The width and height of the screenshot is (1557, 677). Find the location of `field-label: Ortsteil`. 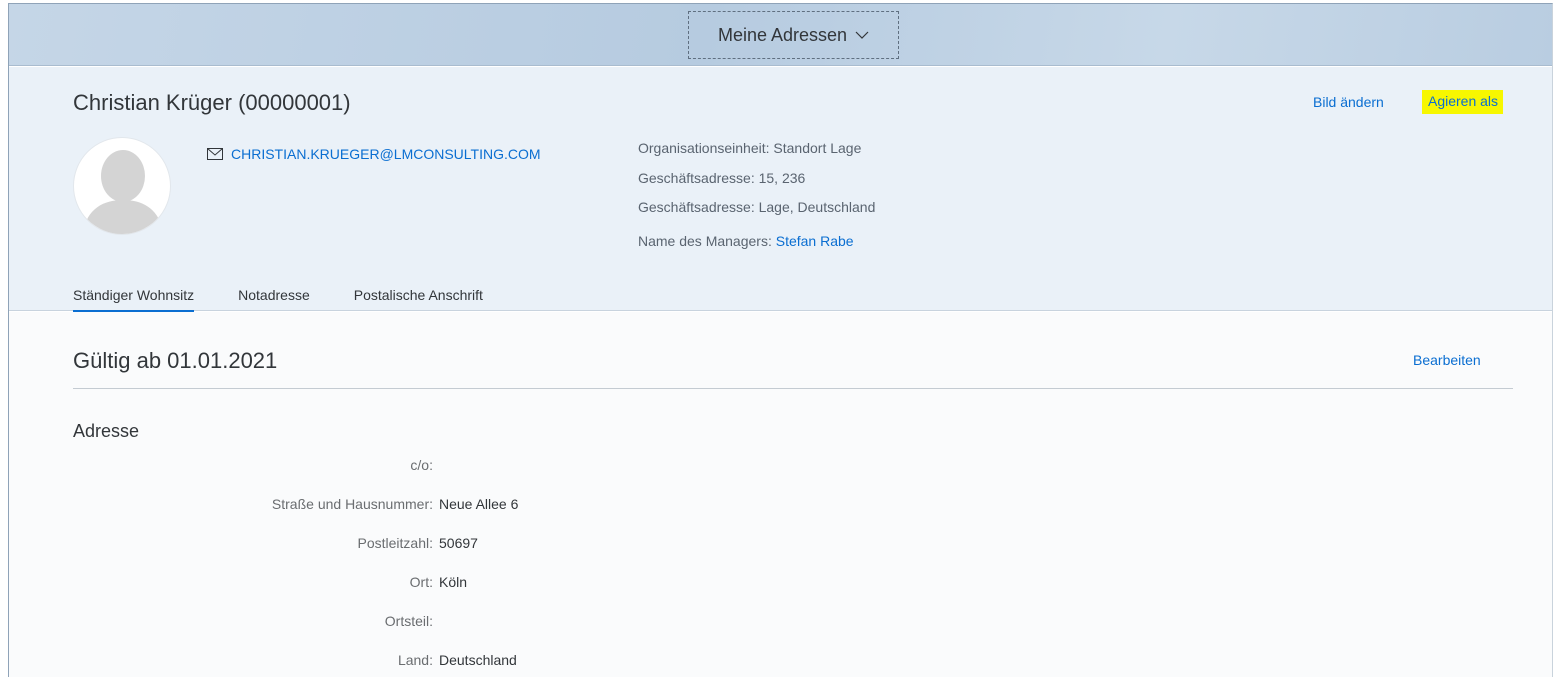

field-label: Ortsteil is located at coordinates (409, 621).